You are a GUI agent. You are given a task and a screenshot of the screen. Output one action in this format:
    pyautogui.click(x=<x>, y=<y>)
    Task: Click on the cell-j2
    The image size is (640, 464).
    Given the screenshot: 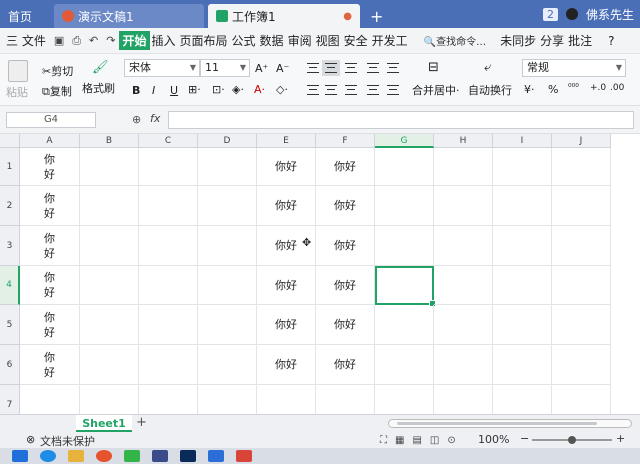 What is the action you would take?
    pyautogui.click(x=581, y=206)
    